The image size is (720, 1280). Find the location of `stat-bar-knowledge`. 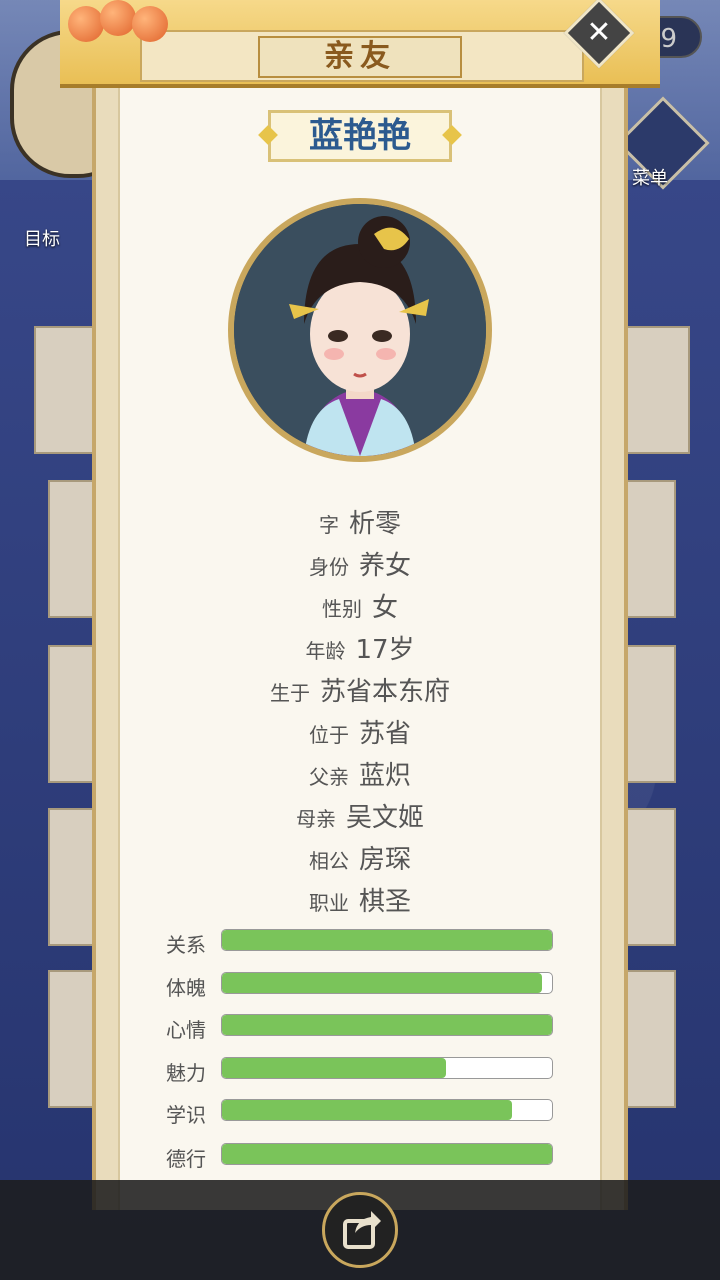

stat-bar-knowledge is located at coordinates (387, 1110).